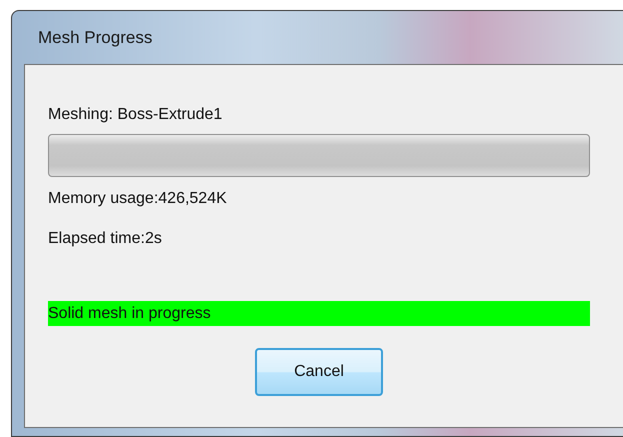 This screenshot has height=437, width=623. What do you see at coordinates (136, 115) in the screenshot?
I see `progress-label: Meshing: Boss-Extrude1` at bounding box center [136, 115].